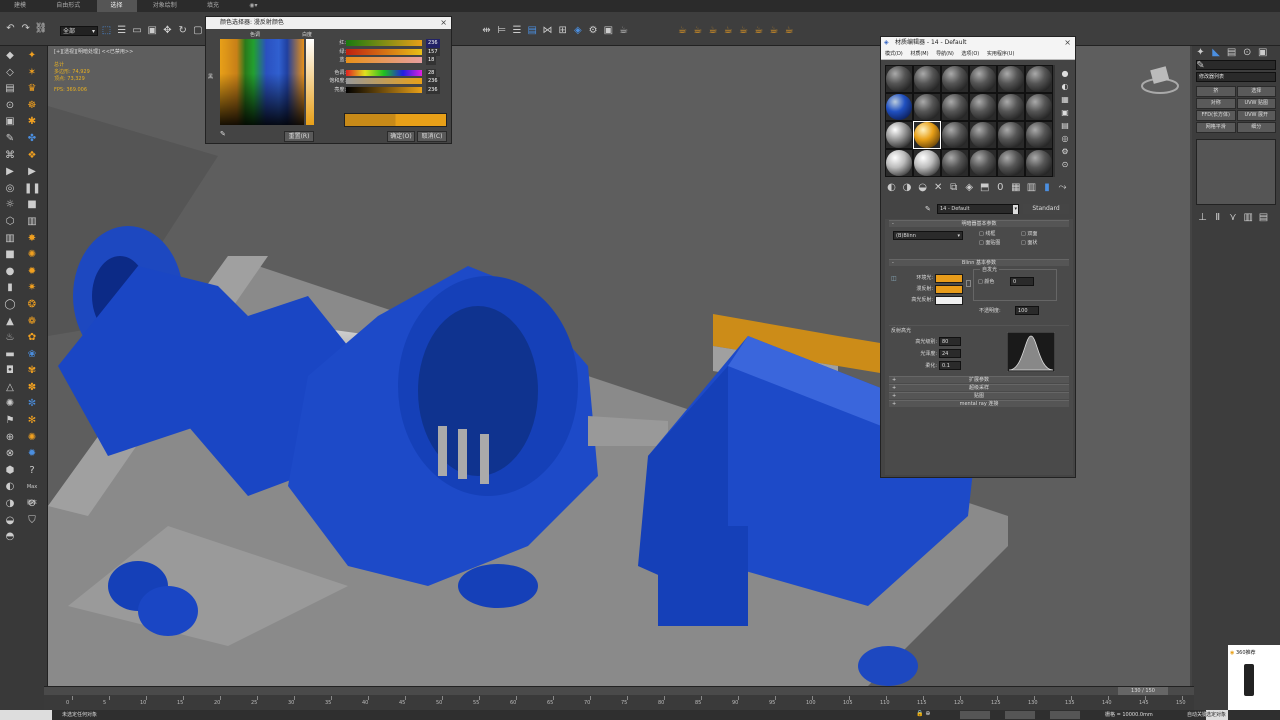  I want to click on time-slider-track: 130 / 150, so click(619, 691).